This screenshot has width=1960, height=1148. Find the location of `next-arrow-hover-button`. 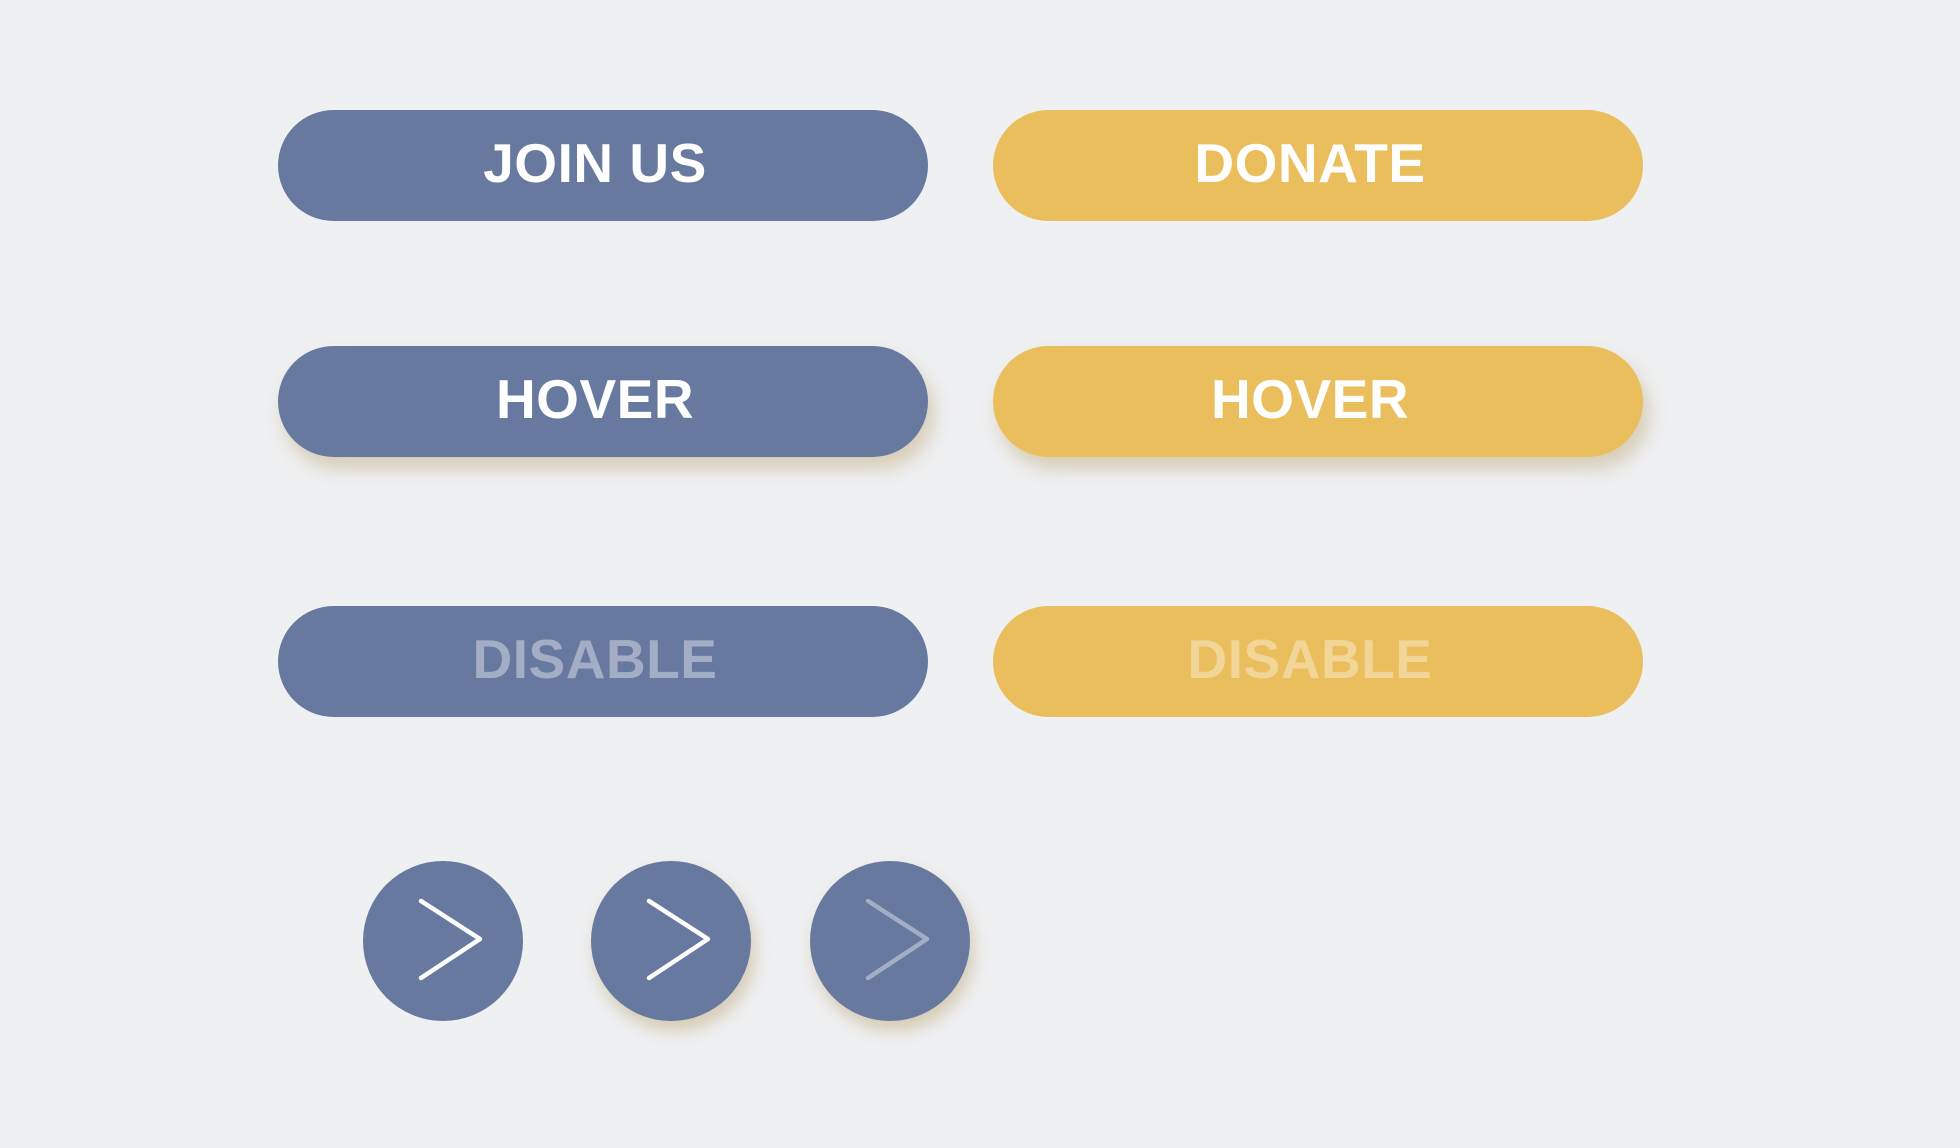

next-arrow-hover-button is located at coordinates (671, 941).